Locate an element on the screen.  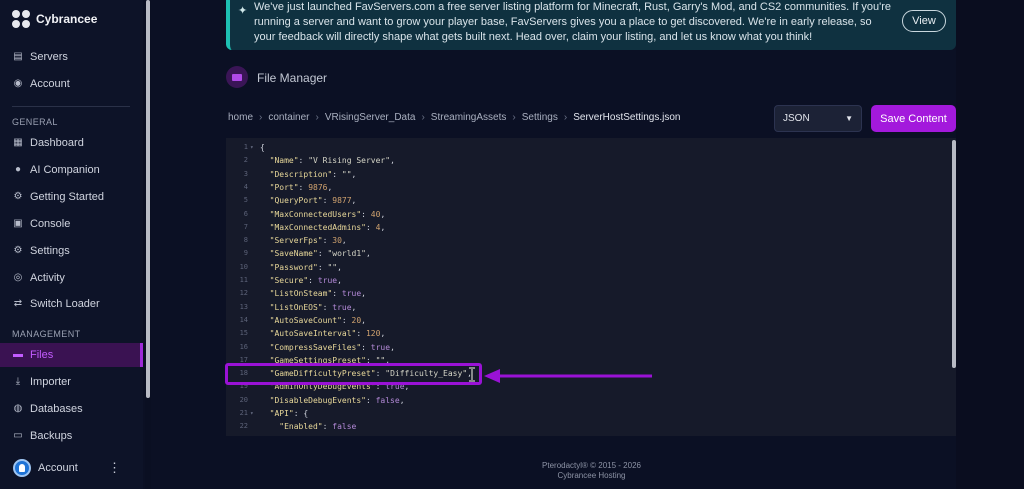
sidebar-item-console: ▣ Console is located at coordinates (71, 224).